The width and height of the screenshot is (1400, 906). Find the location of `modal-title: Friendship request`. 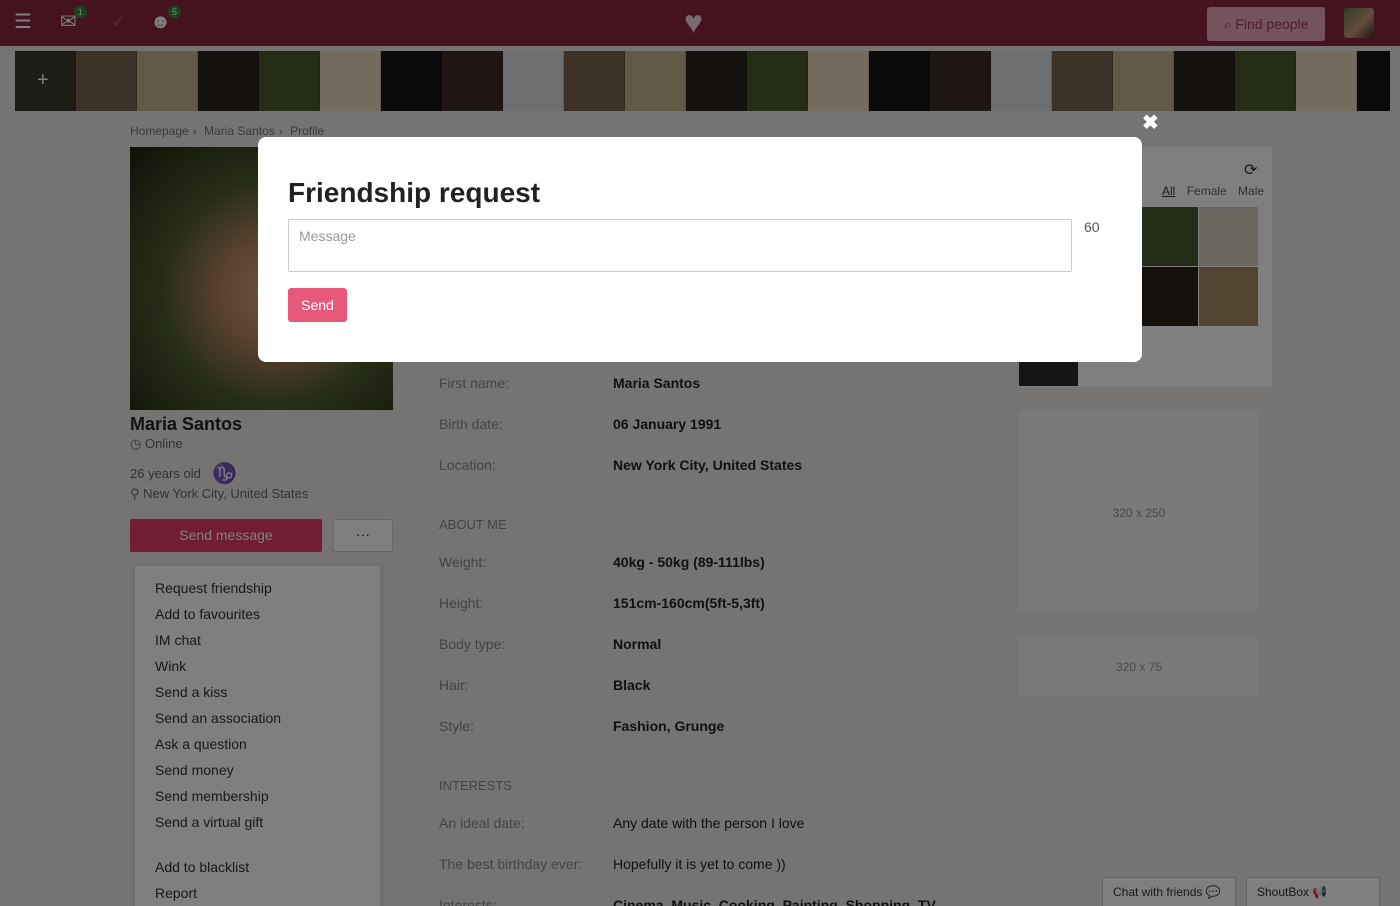

modal-title: Friendship request is located at coordinates (414, 192).